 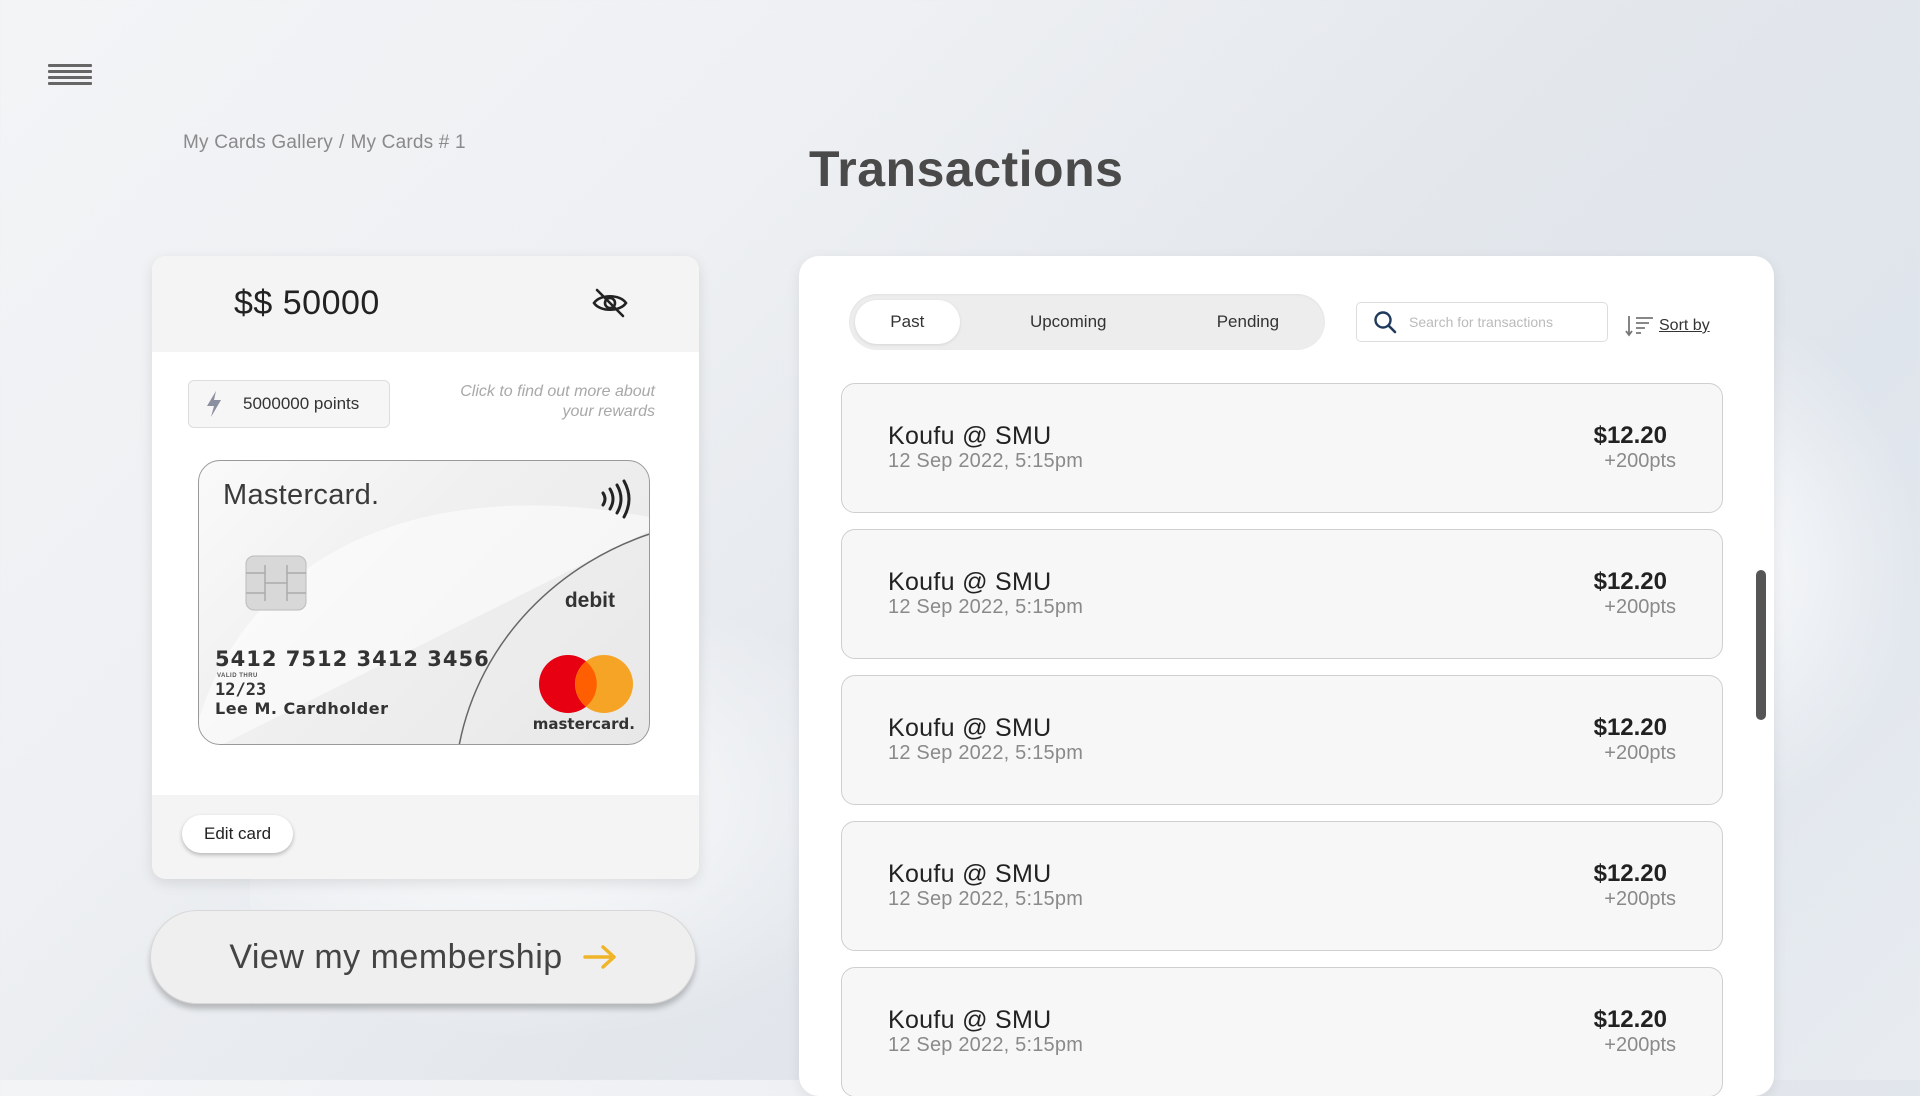 I want to click on tab-upcoming: Upcoming, so click(x=1068, y=322).